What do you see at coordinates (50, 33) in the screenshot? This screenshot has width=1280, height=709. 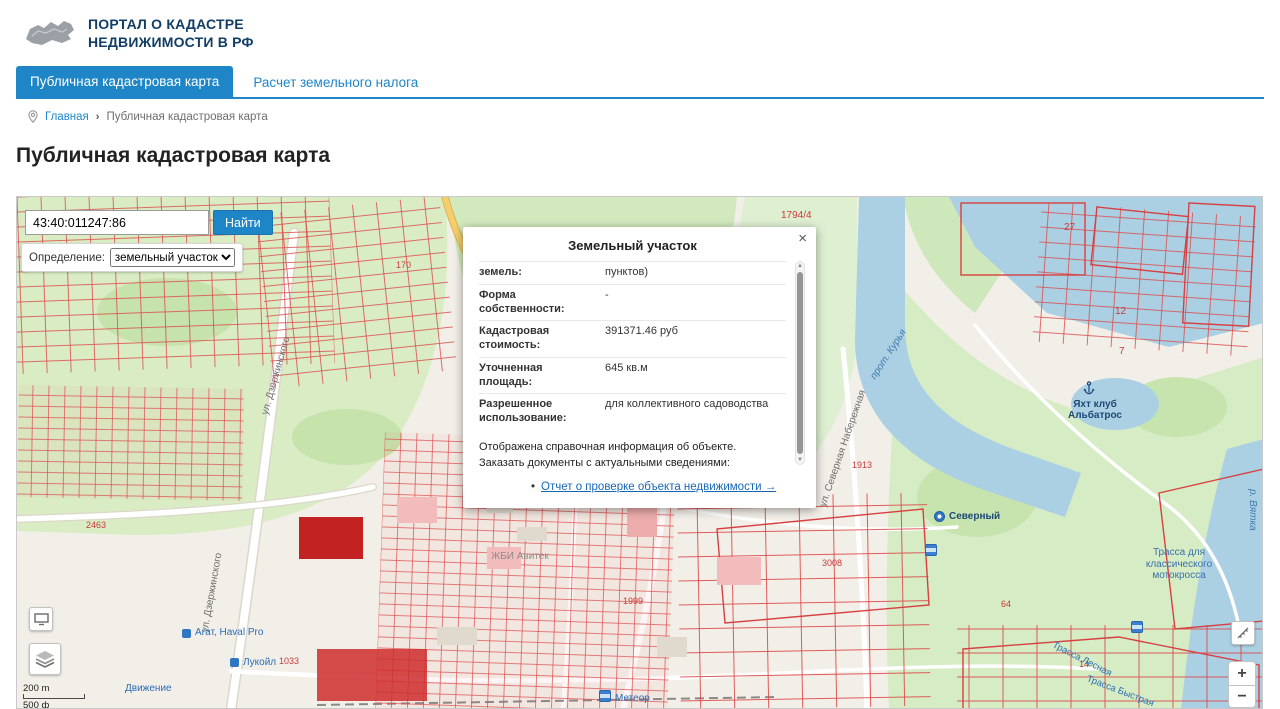 I see `russia-map-logo-icon` at bounding box center [50, 33].